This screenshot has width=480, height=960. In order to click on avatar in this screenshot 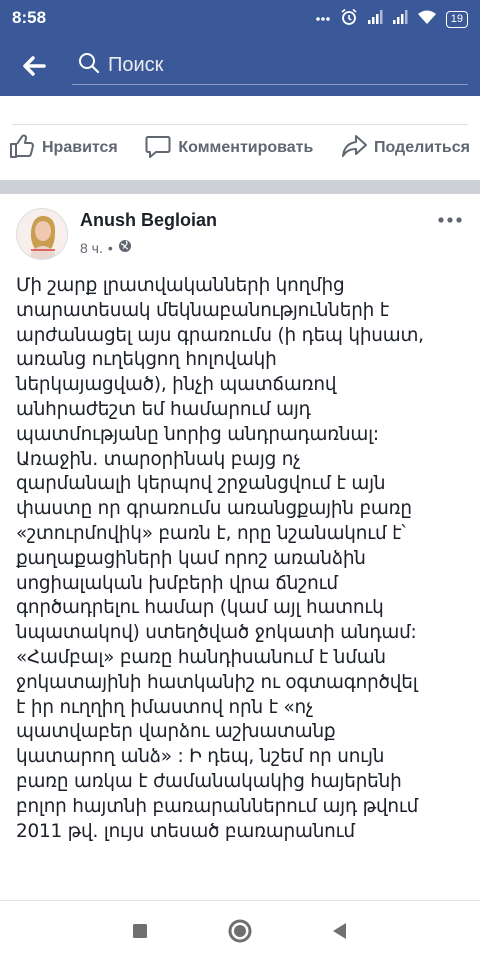, I will do `click(42, 234)`.